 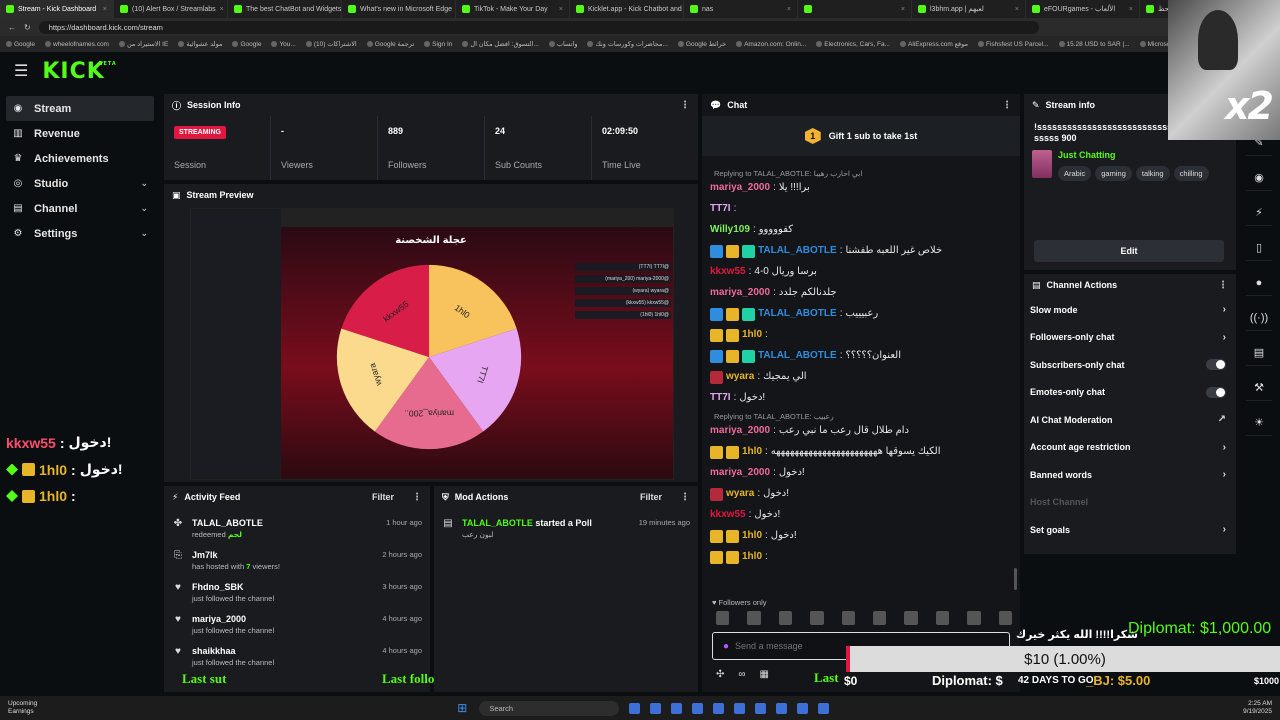 What do you see at coordinates (80, 183) in the screenshot?
I see `sidebar-item-studio: ◎ Studio ⌄` at bounding box center [80, 183].